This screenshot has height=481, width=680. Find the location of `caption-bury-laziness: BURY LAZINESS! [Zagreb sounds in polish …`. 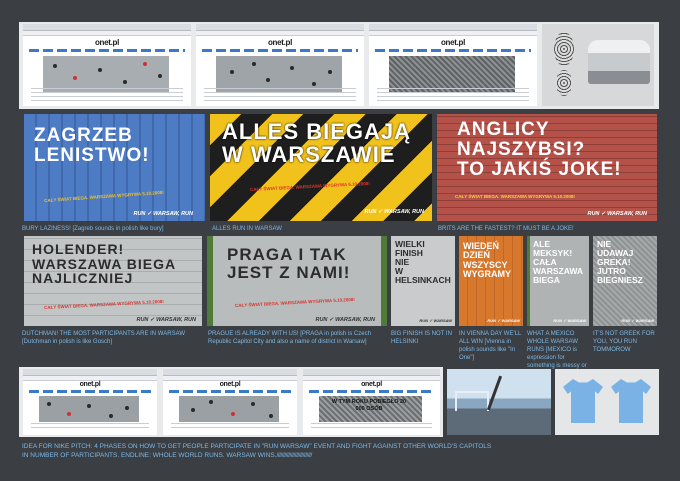

caption-bury-laziness: BURY LAZINESS! [Zagreb sounds in polish … is located at coordinates (93, 229).